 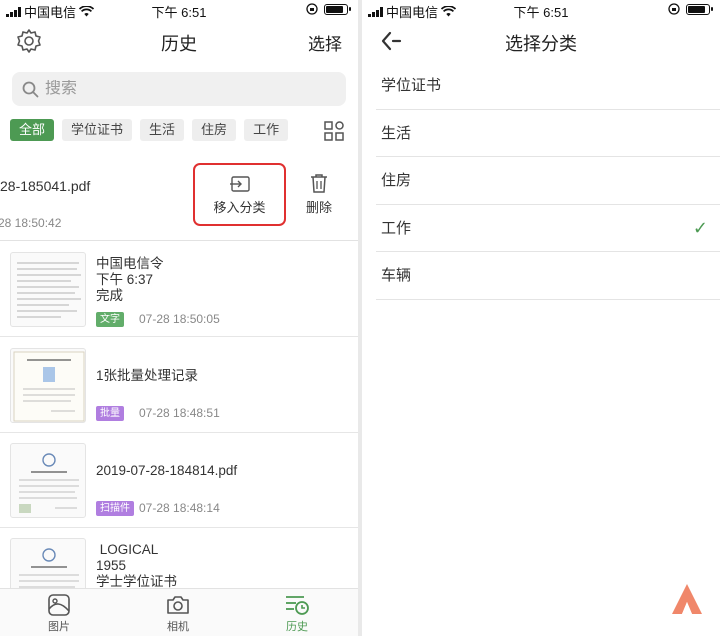 What do you see at coordinates (110, 413) in the screenshot?
I see `type-tag: 批量` at bounding box center [110, 413].